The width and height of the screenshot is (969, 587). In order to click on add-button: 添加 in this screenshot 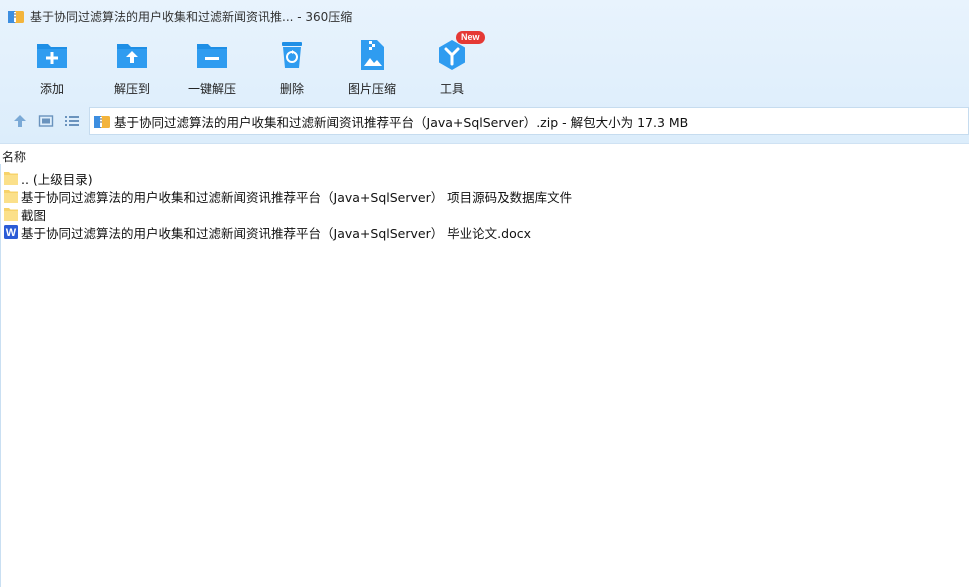, I will do `click(52, 67)`.